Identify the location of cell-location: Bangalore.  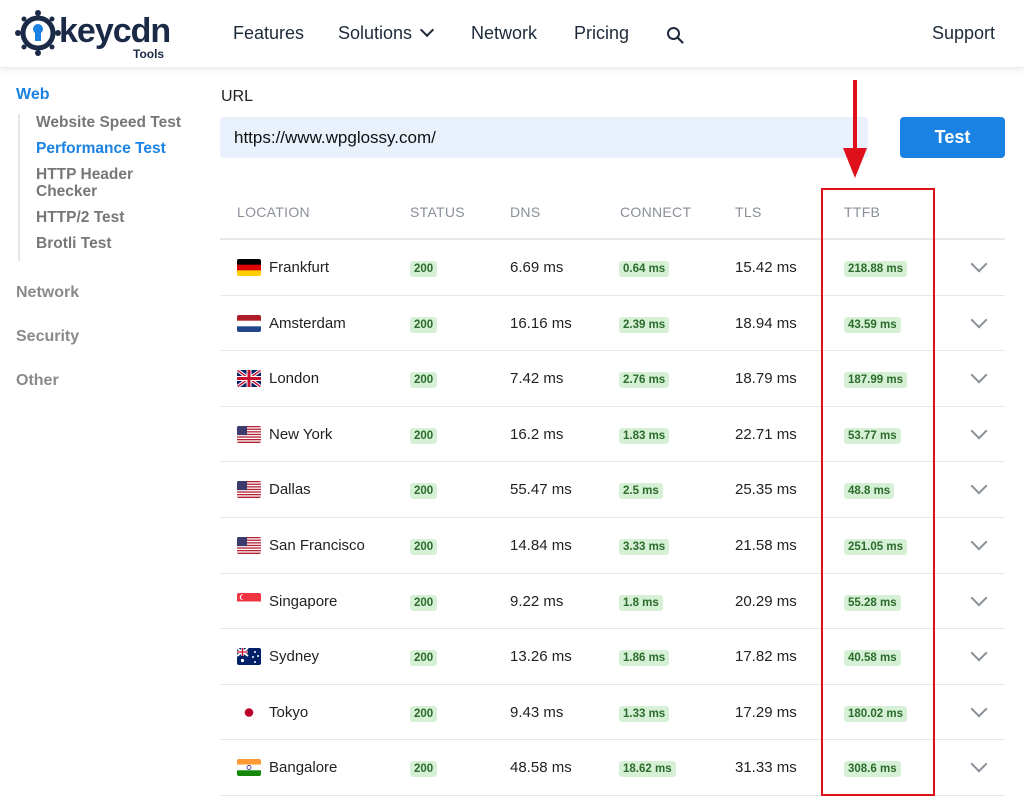
(303, 768).